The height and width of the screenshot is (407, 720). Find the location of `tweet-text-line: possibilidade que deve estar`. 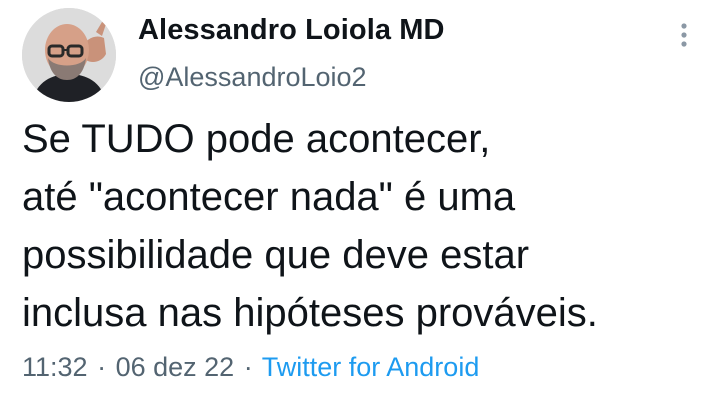

tweet-text-line: possibilidade que deve estar is located at coordinates (276, 255).